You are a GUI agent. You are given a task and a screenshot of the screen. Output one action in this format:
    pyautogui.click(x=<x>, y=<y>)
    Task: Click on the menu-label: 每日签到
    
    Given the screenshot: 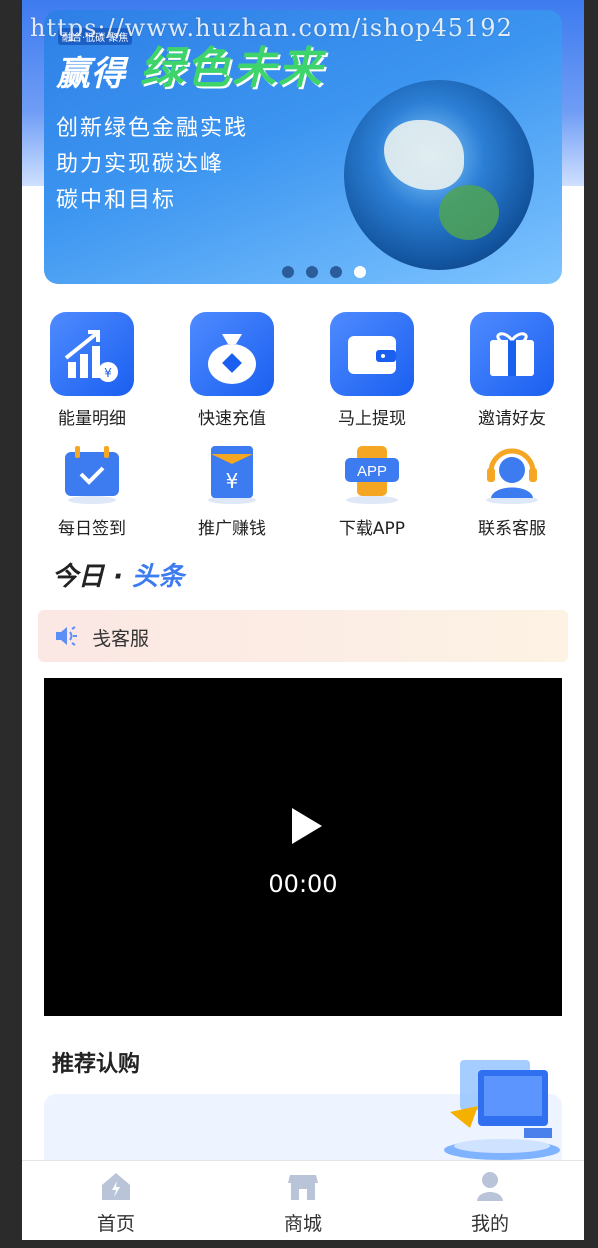 What is the action you would take?
    pyautogui.click(x=92, y=529)
    